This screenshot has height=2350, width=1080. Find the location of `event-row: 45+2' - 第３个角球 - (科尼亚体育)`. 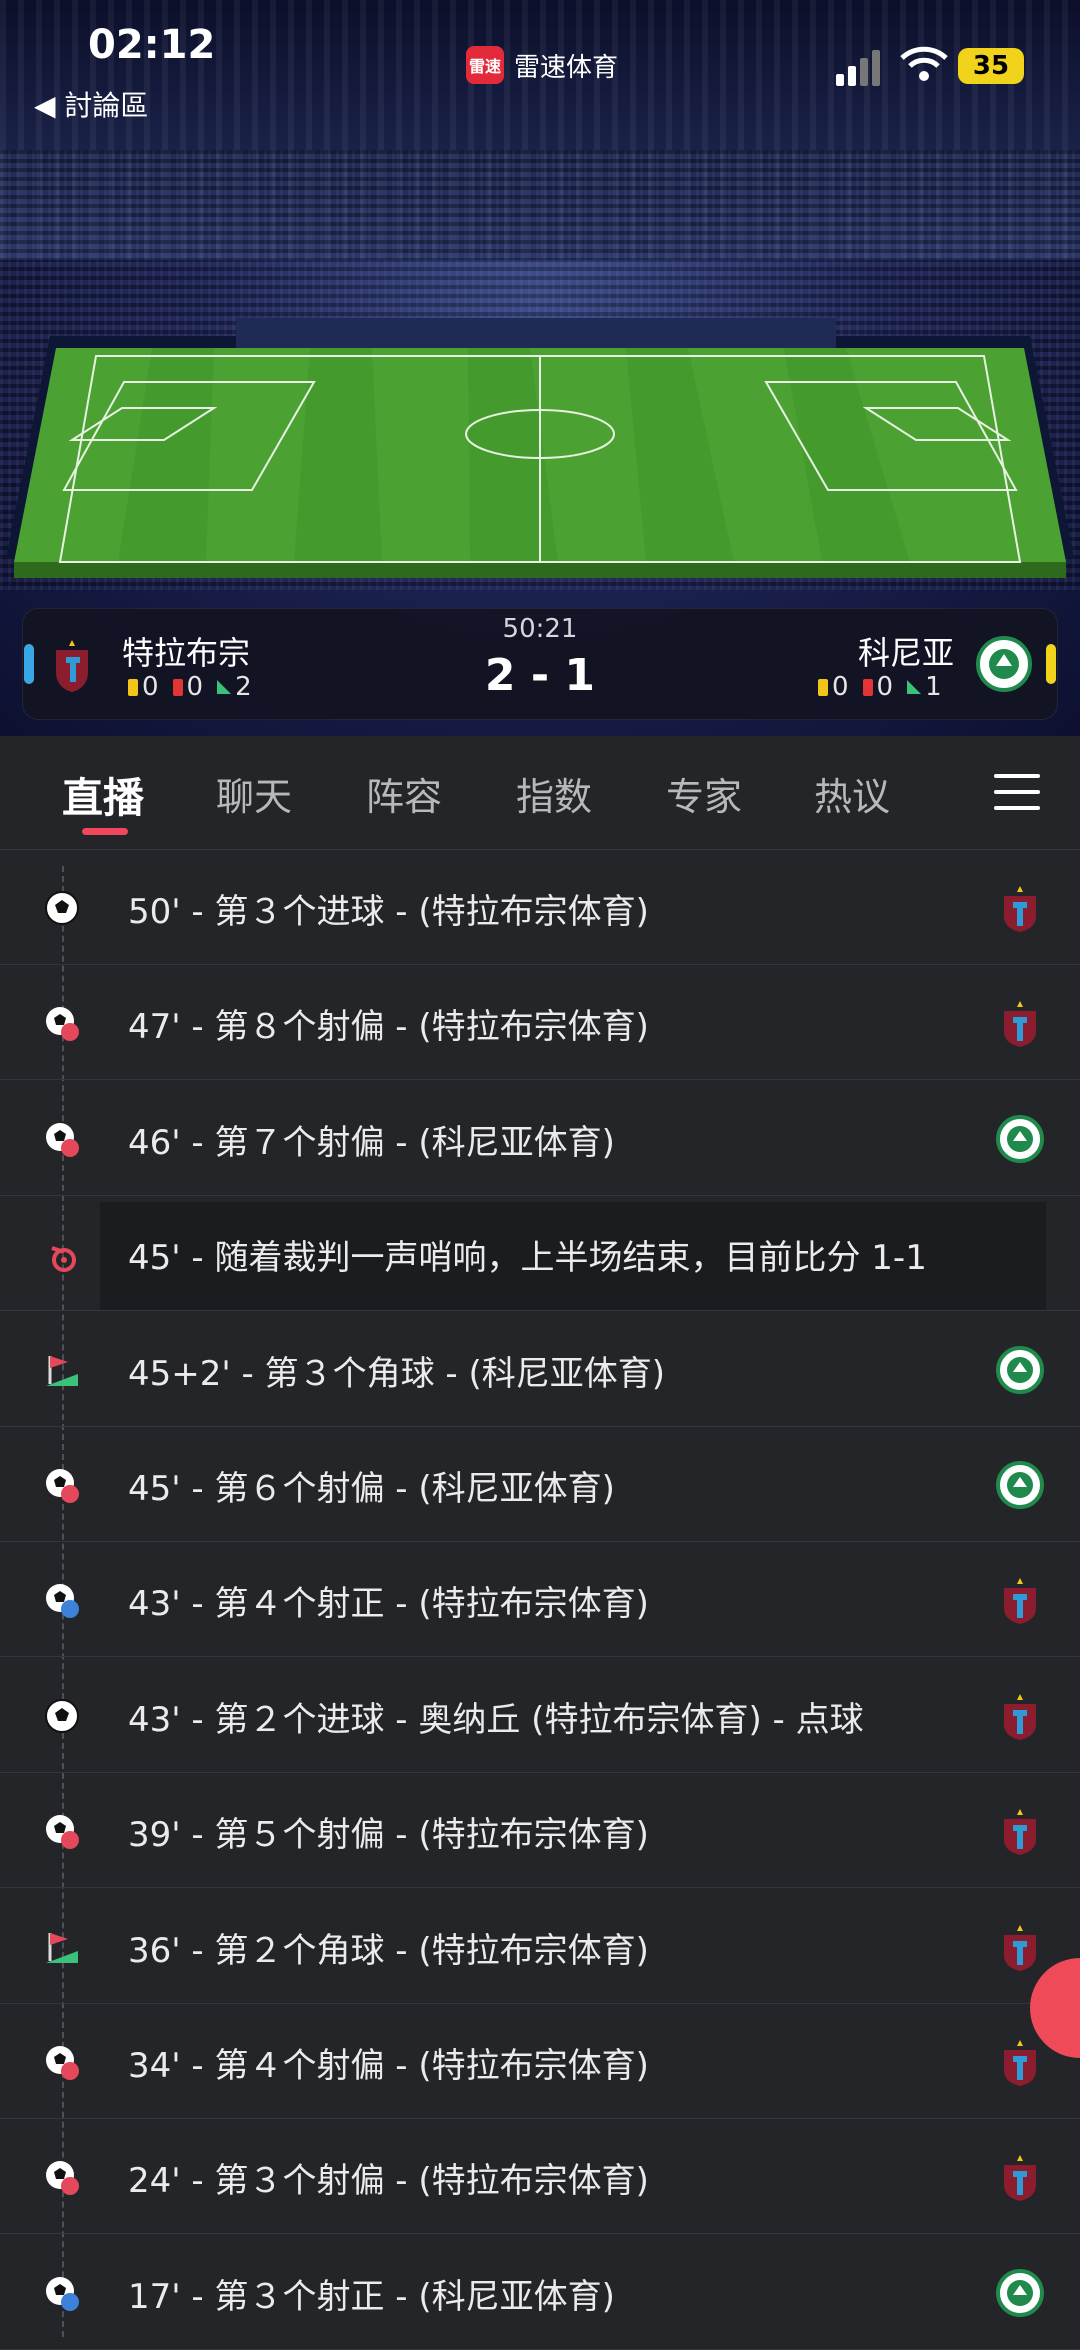

event-row: 45+2' - 第３个角球 - (科尼亚体育) is located at coordinates (540, 1369).